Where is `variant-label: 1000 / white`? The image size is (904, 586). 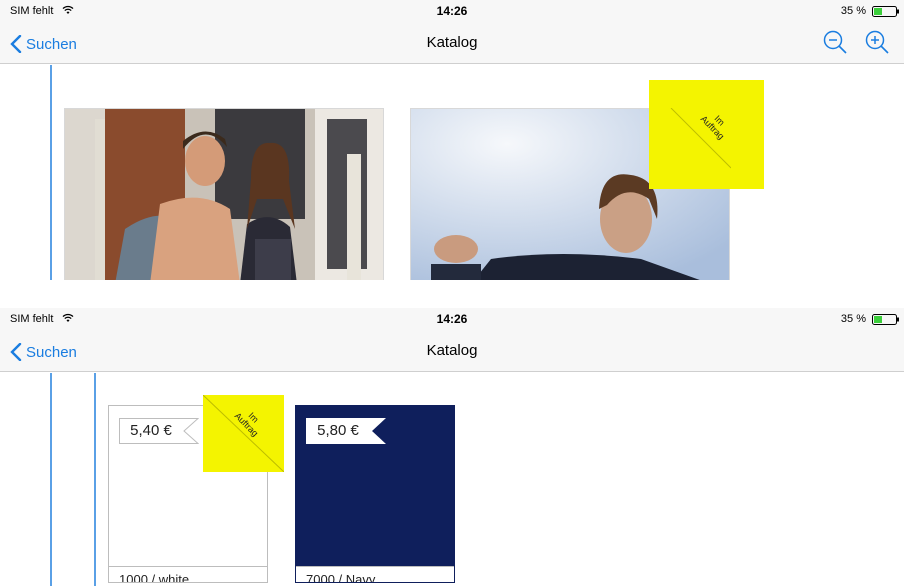
variant-label: 1000 / white is located at coordinates (154, 577).